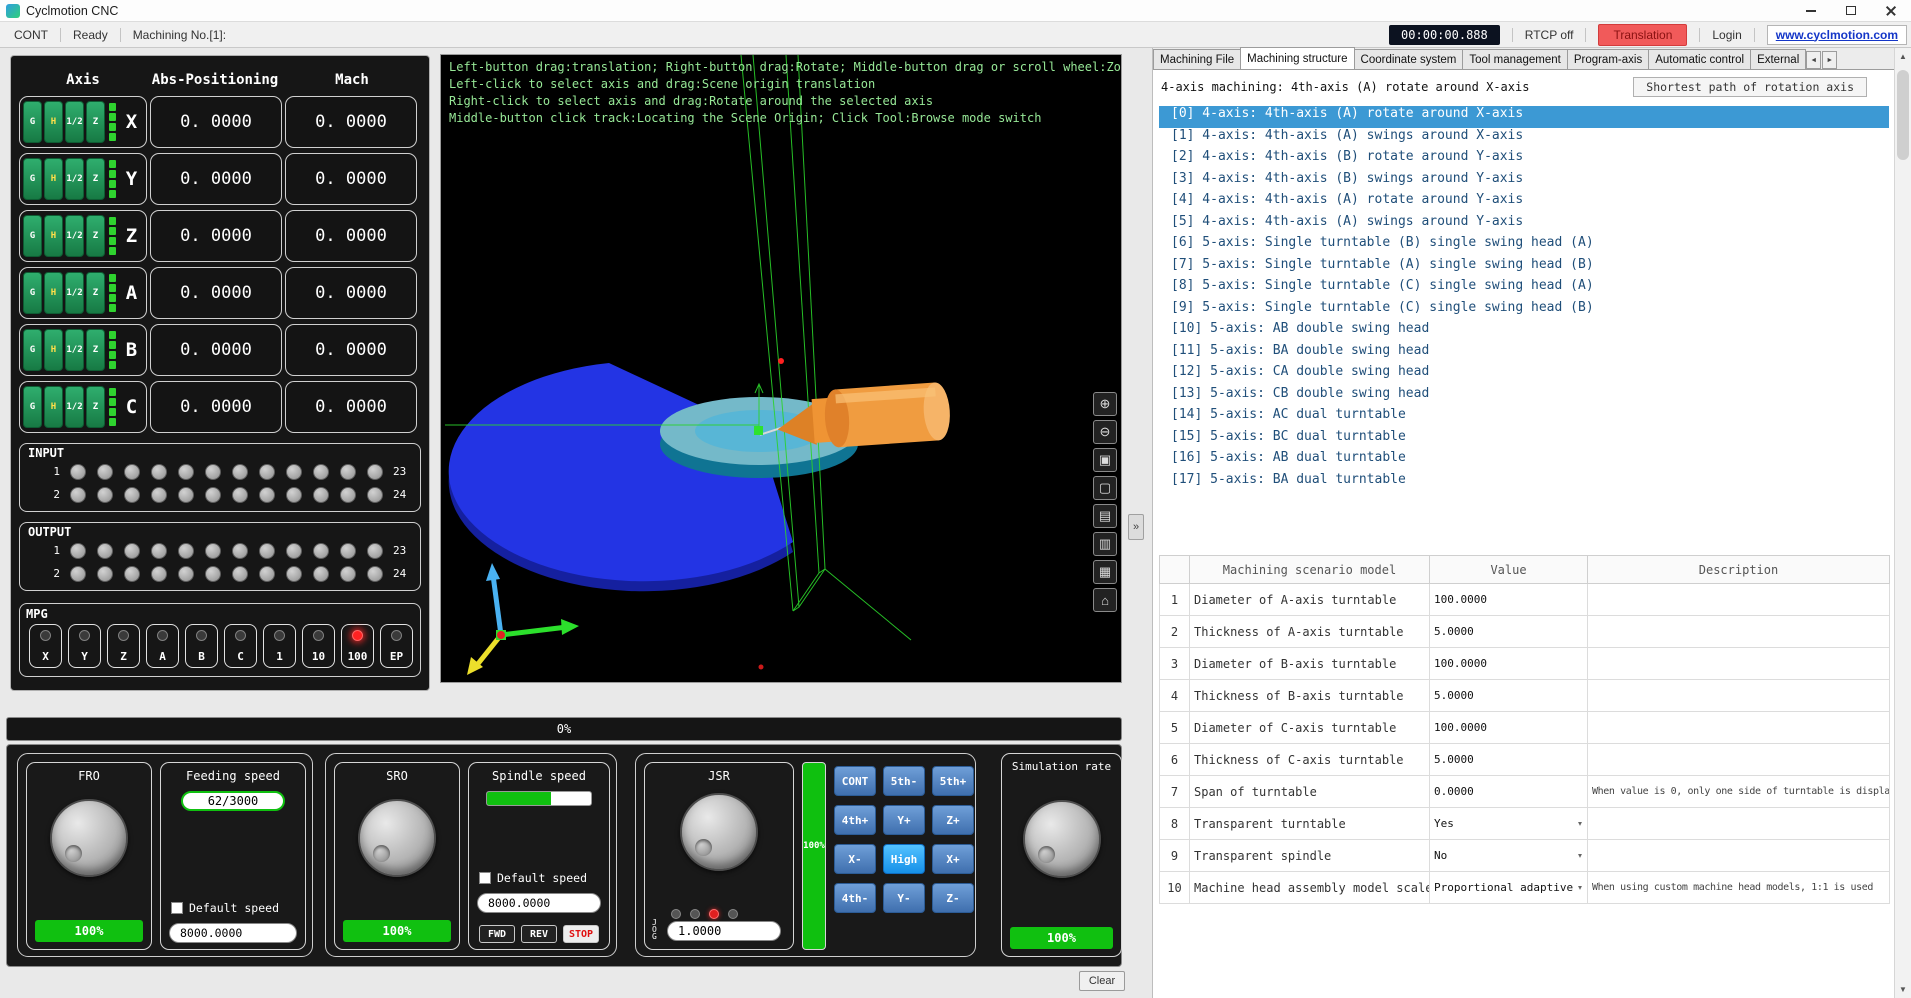 The image size is (1911, 998). I want to click on zoom-in-icon: ⊕, so click(1105, 404).